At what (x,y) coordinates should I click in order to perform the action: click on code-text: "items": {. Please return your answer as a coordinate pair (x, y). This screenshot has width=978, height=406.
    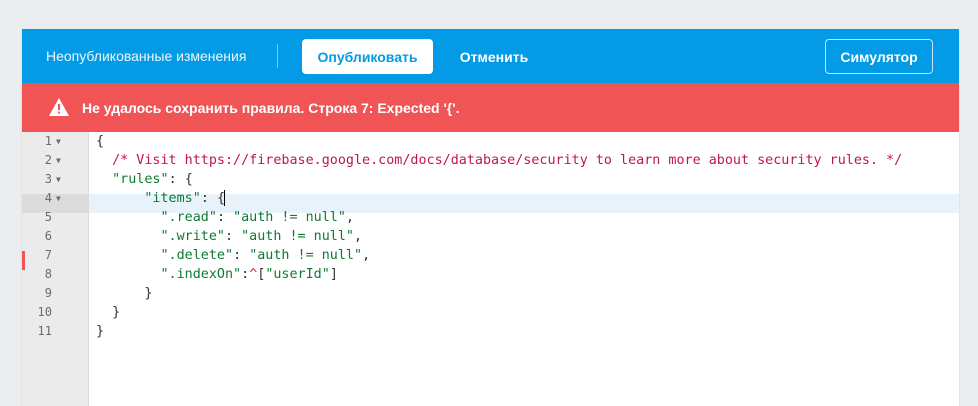
    Looking at the image, I should click on (184, 198).